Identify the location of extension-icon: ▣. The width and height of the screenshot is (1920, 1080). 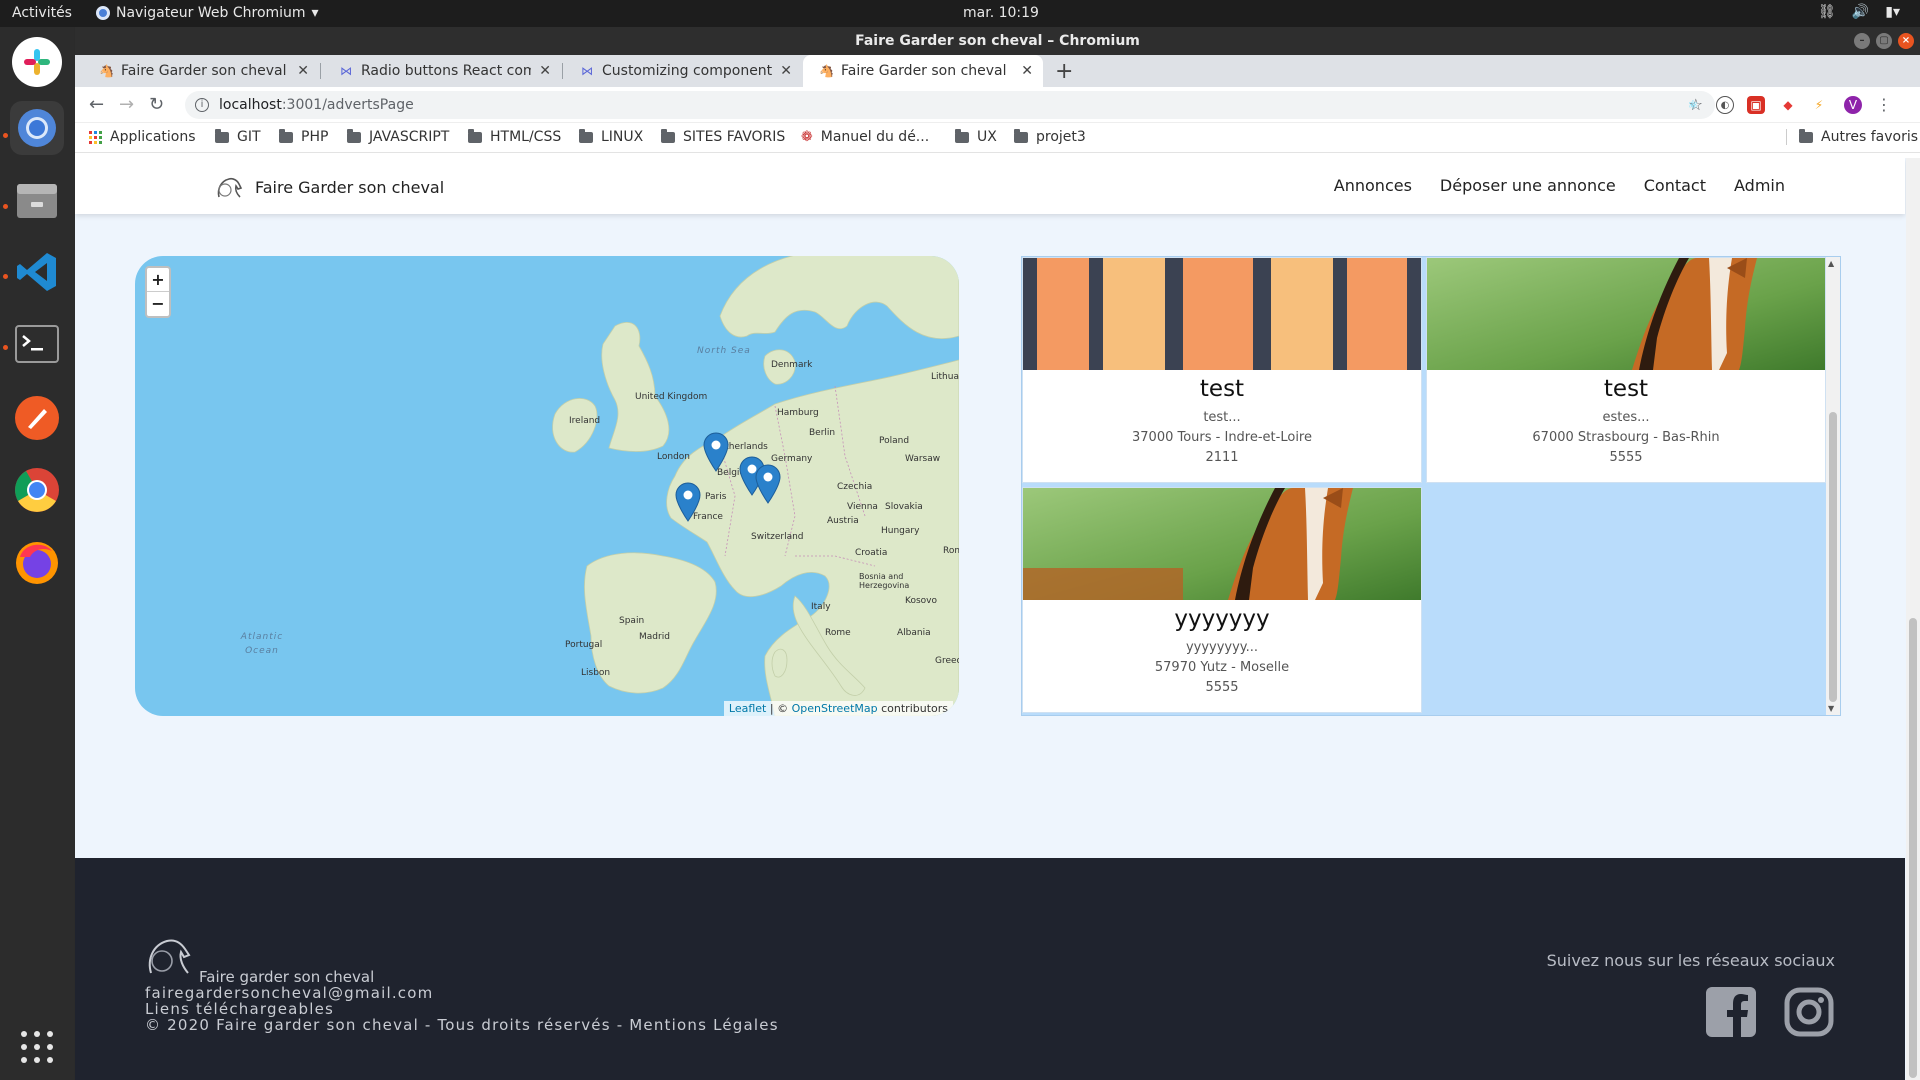
(1756, 105).